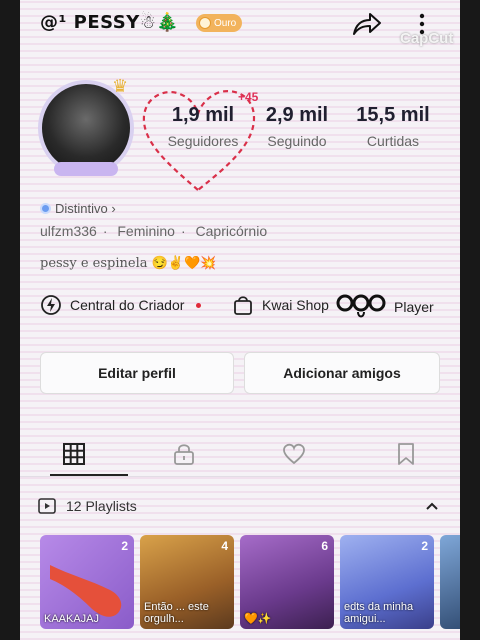 This screenshot has height=640, width=480. Describe the element at coordinates (225, 23) in the screenshot. I see `badge-label: Ouro` at that location.